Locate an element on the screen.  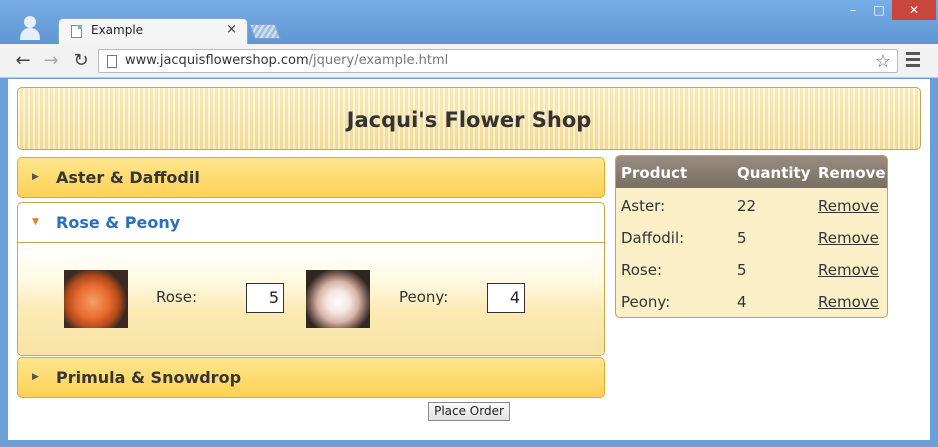
cell-quantity: 4 is located at coordinates (742, 302).